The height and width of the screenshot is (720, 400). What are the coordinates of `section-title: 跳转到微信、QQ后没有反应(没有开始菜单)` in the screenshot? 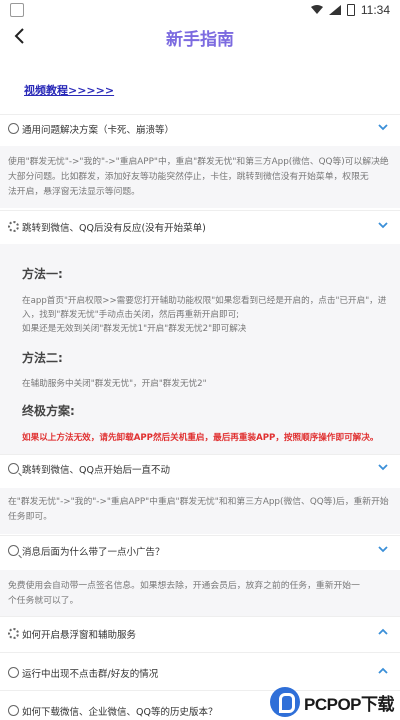 It's located at (114, 228).